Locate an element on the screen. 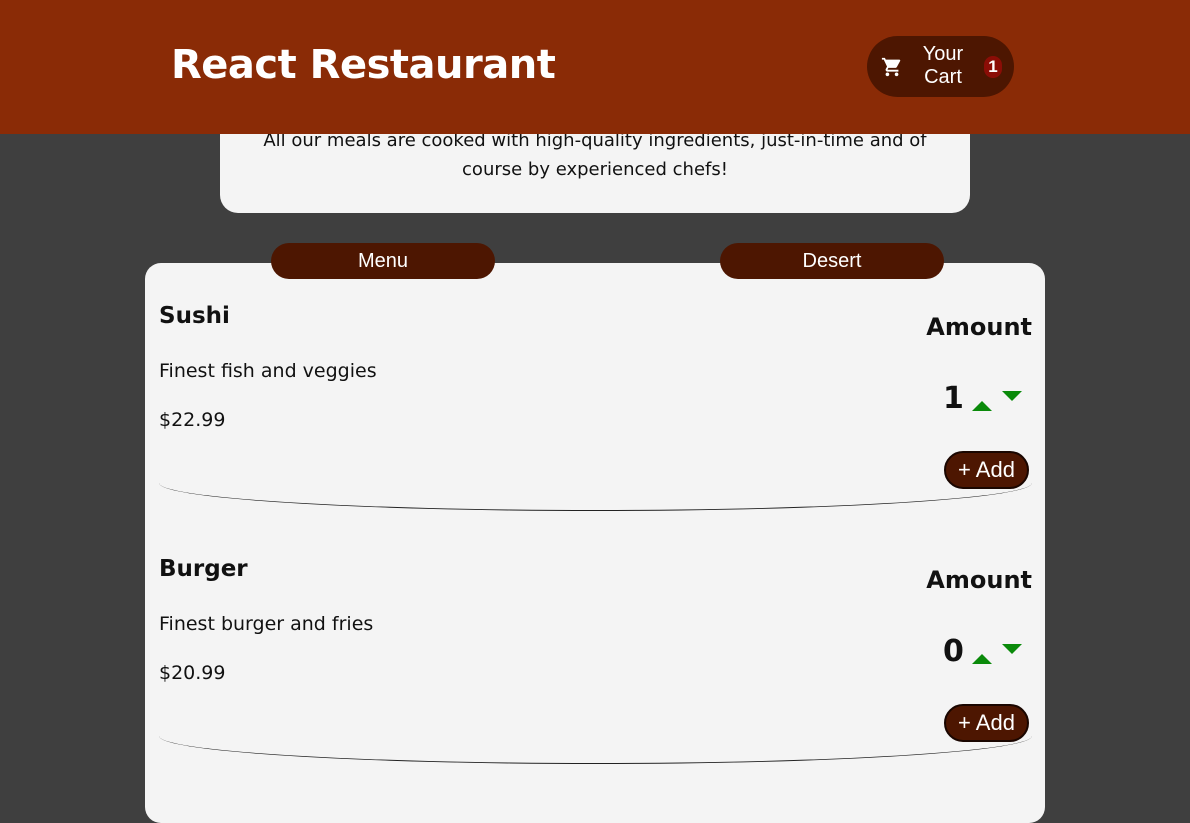 This screenshot has width=1190, height=823. amount-value: 1 is located at coordinates (953, 398).